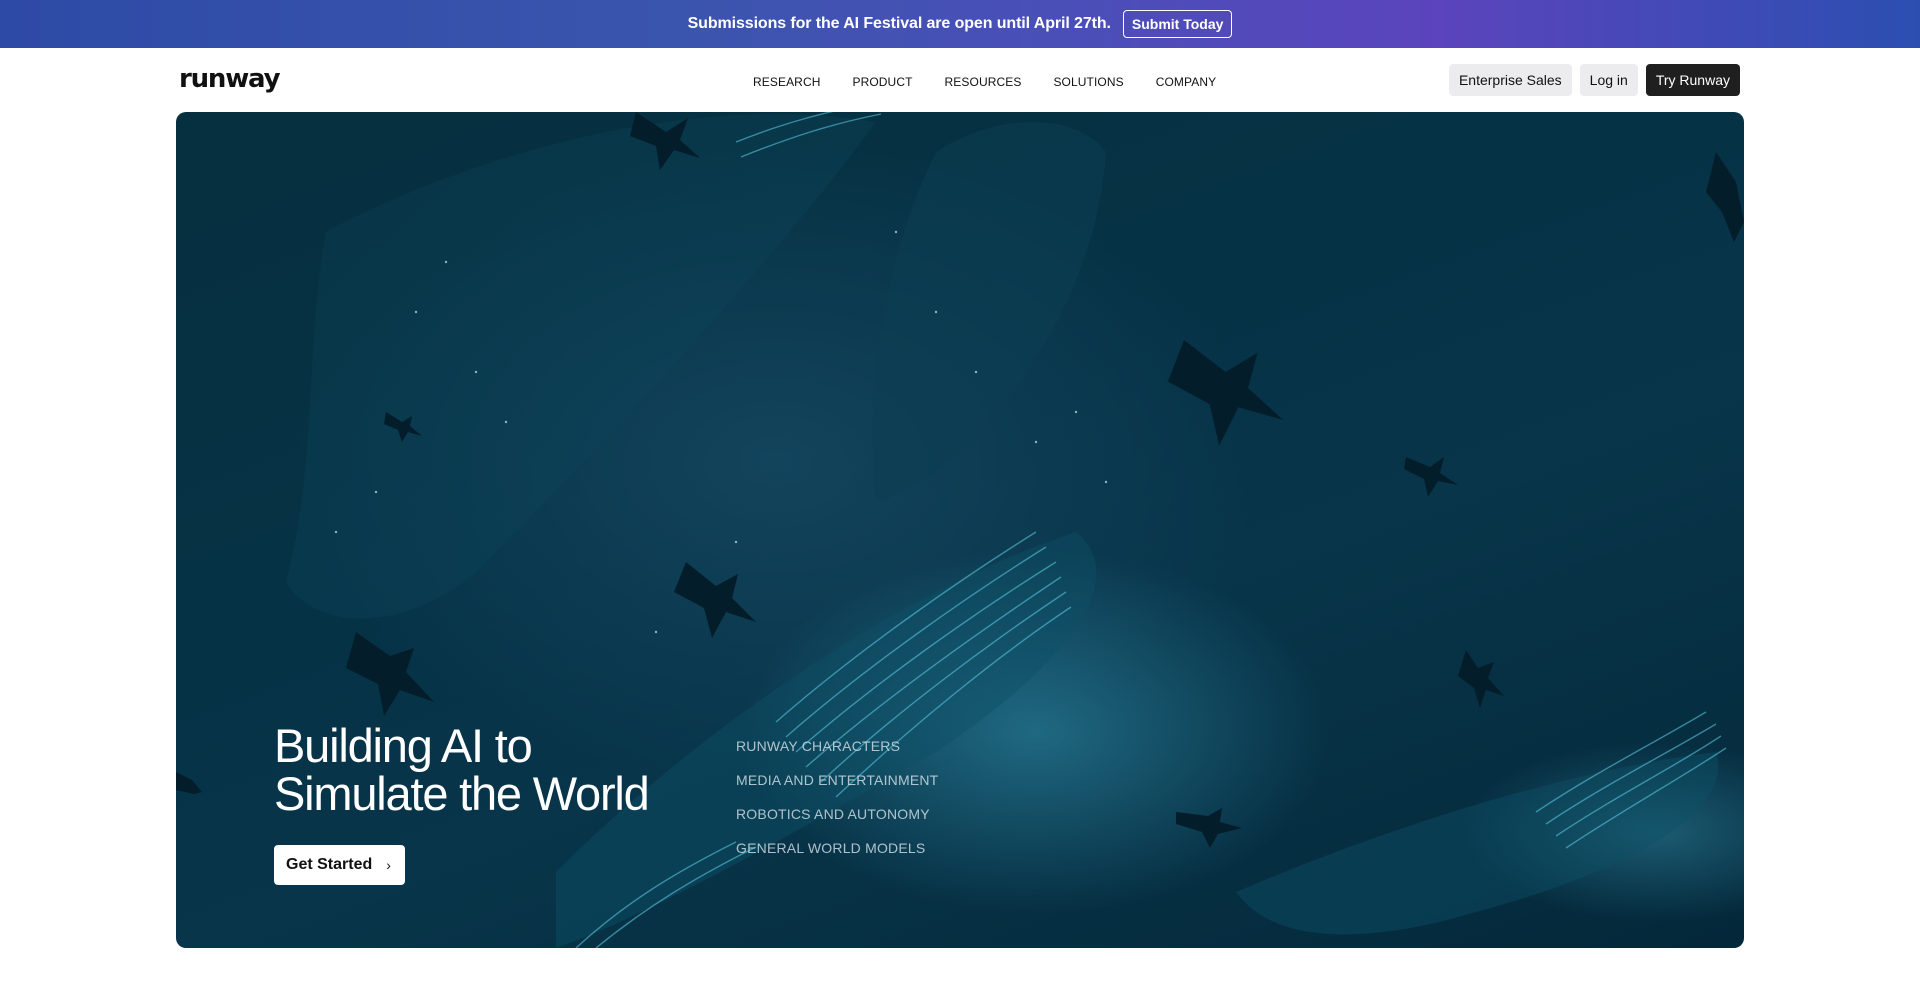  Describe the element at coordinates (837, 848) in the screenshot. I see `topic-general-world-models: GENERAL WORLD MODELS` at that location.